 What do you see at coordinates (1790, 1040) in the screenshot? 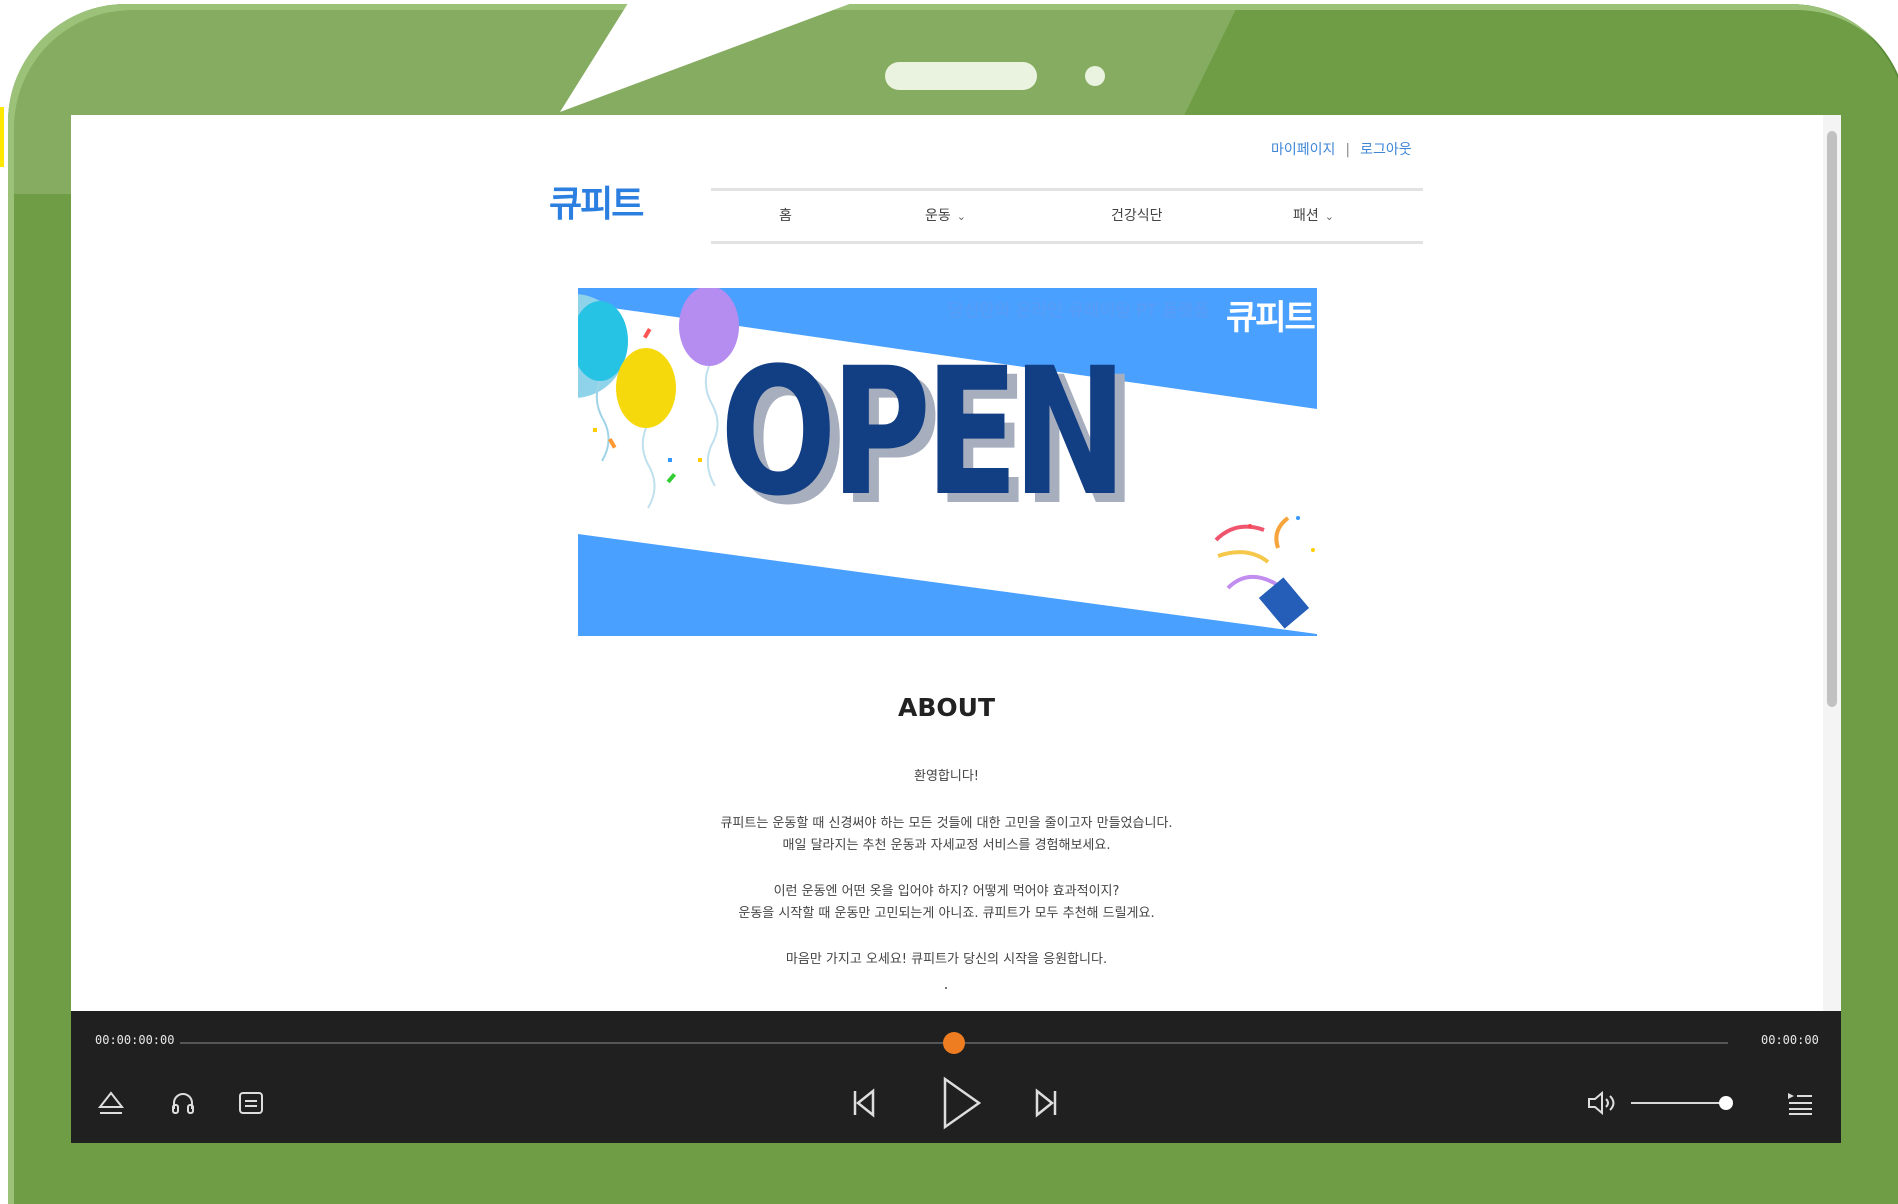
I see `total-time: 00:00:00` at bounding box center [1790, 1040].